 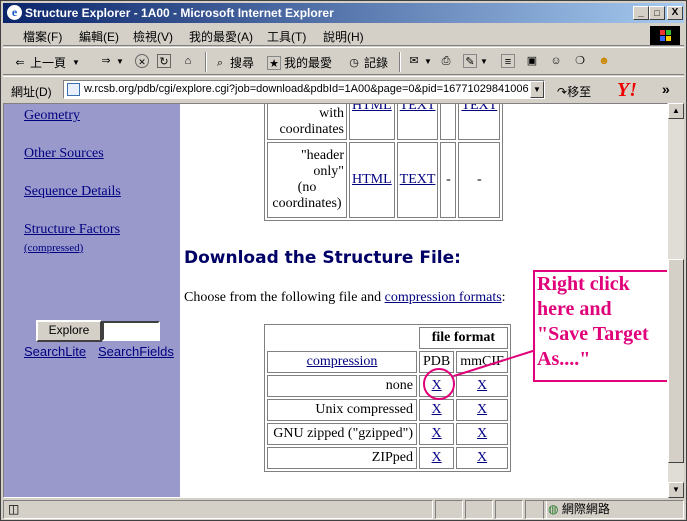 I want to click on favorites-button: ★ 我的最愛, so click(x=299, y=62).